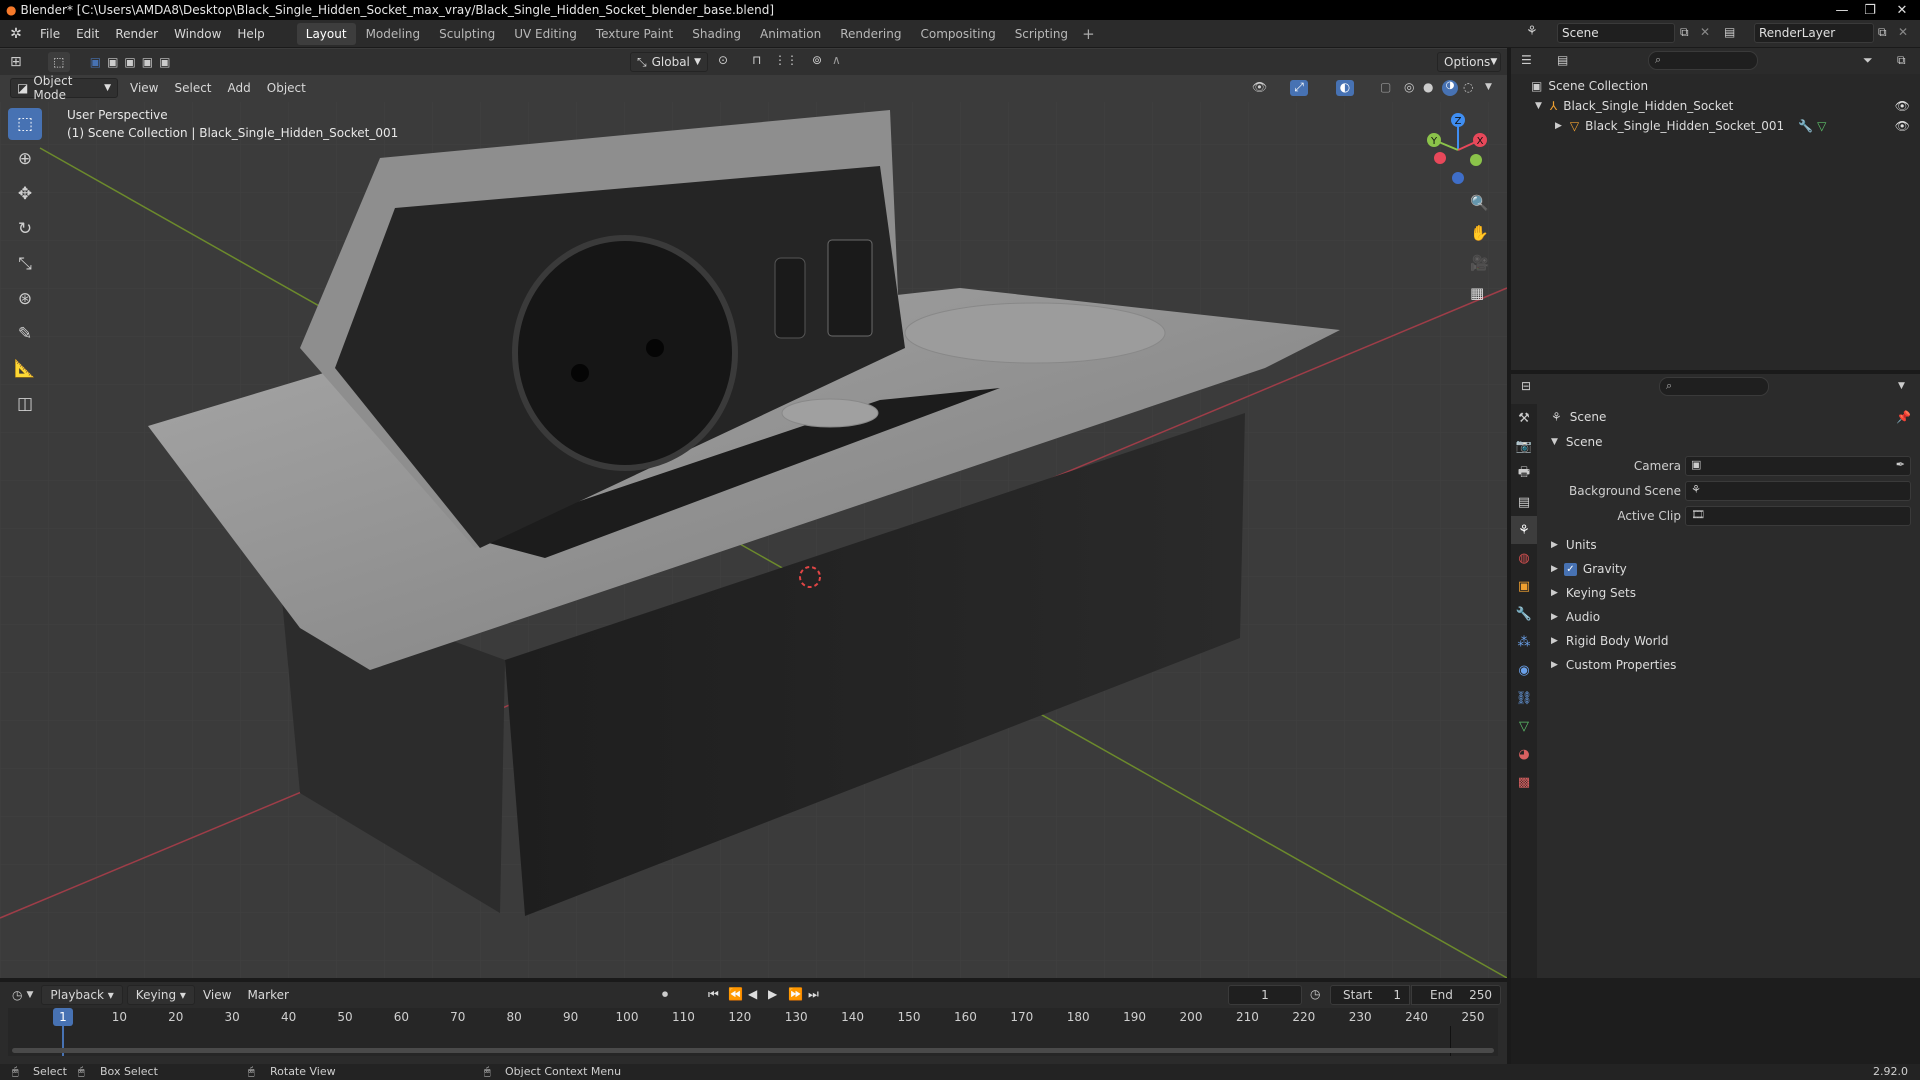 The image size is (1920, 1080). Describe the element at coordinates (1558, 126) in the screenshot. I see `expand-arrow-icon: ▶` at that location.